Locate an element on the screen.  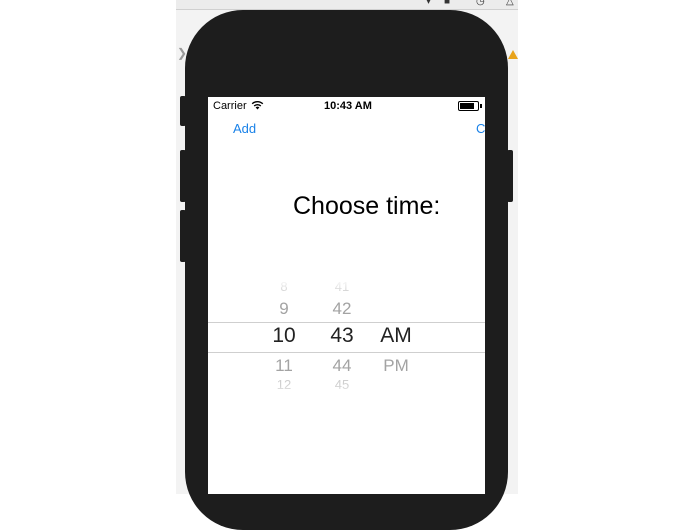
picker-fade-top is located at coordinates (346, 286).